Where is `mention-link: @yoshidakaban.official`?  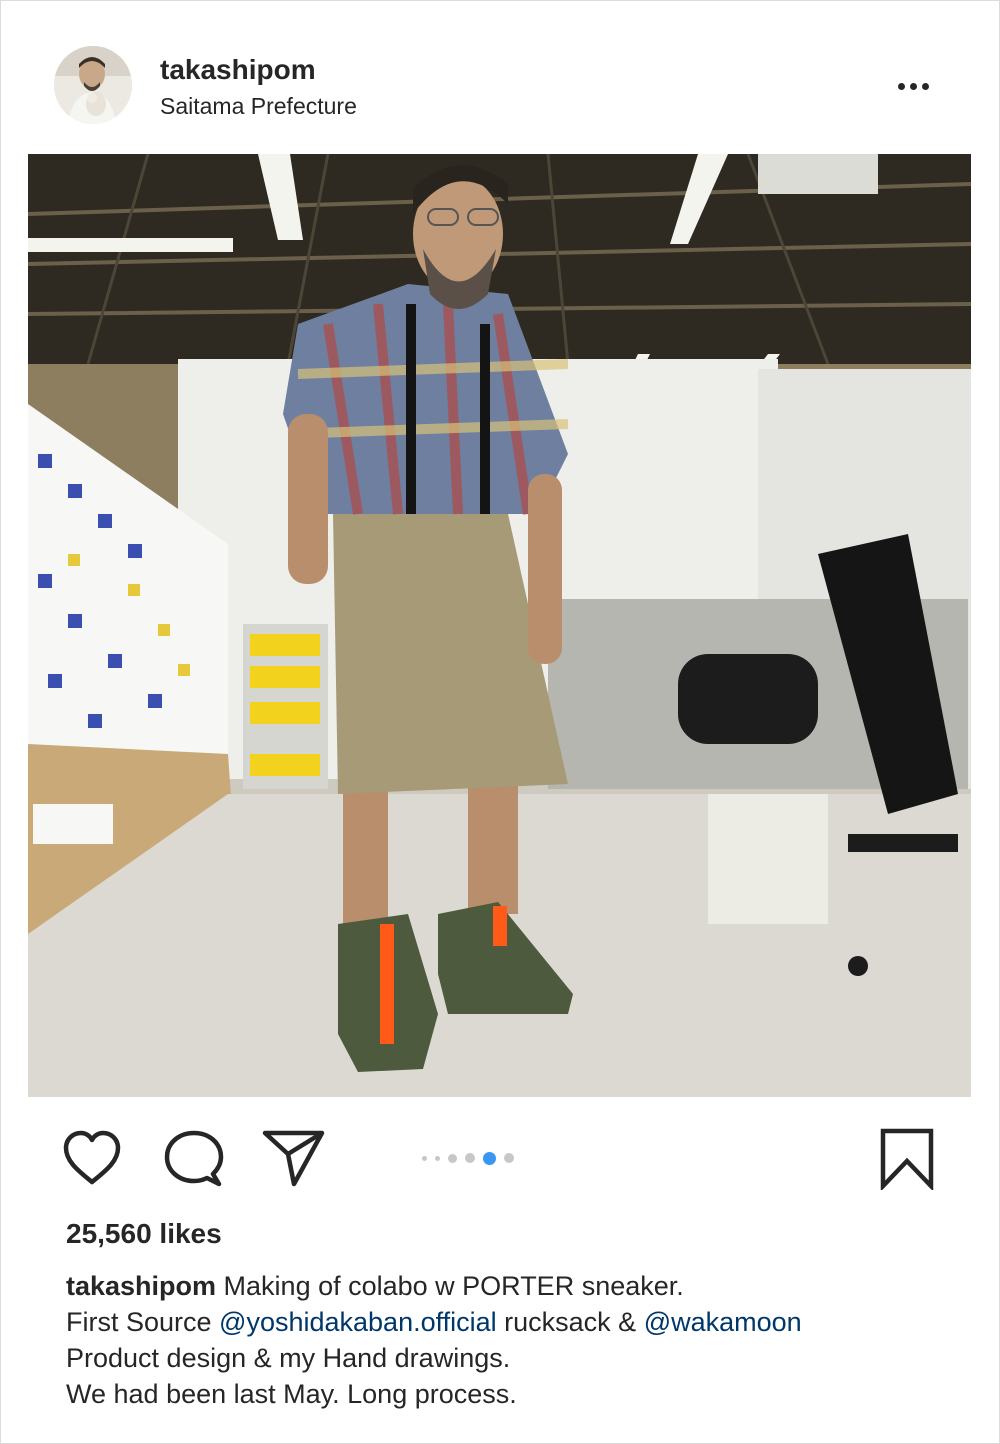
mention-link: @yoshidakaban.official is located at coordinates (358, 1322).